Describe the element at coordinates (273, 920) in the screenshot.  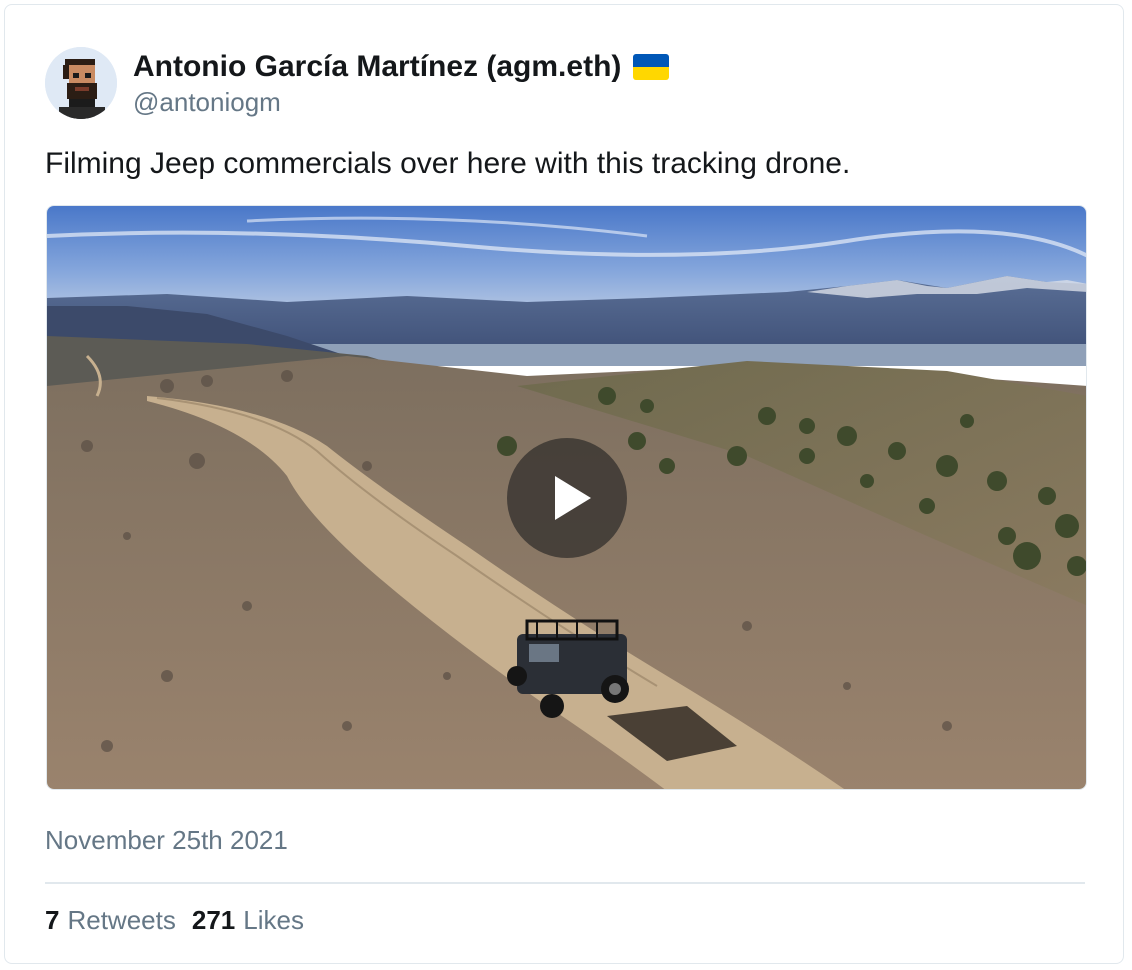
I see `likes-label: Likes` at that location.